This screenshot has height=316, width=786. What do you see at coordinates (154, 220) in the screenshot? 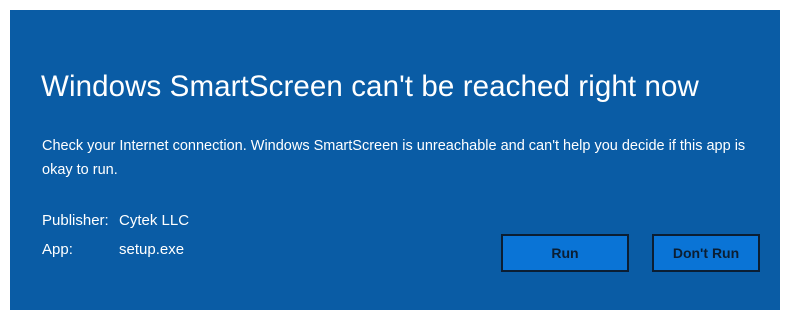
I see `publisher-value: Cytek LLC` at bounding box center [154, 220].